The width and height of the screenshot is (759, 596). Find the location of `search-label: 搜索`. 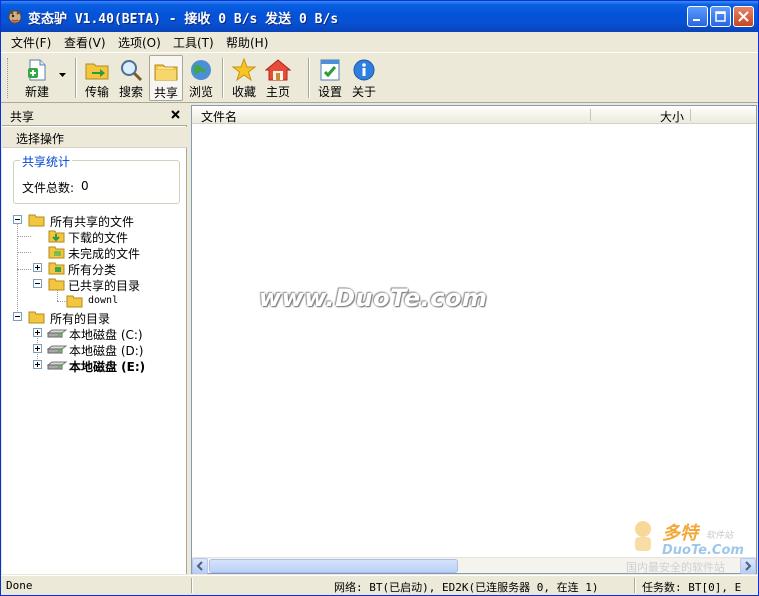

search-label: 搜索 is located at coordinates (130, 92).